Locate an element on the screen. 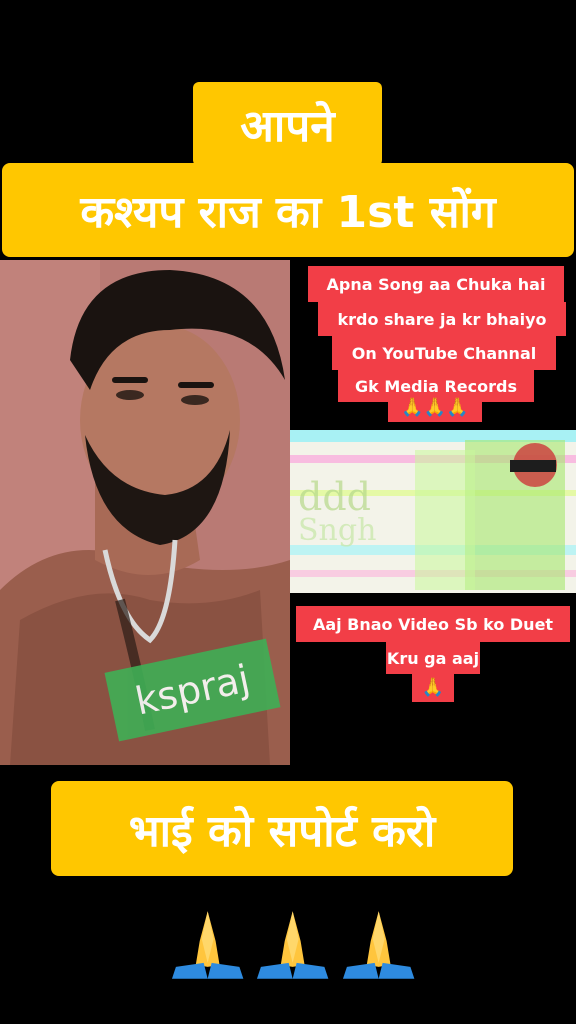  folded-hands-icon: 🙏🙏🙏 is located at coordinates (435, 407).